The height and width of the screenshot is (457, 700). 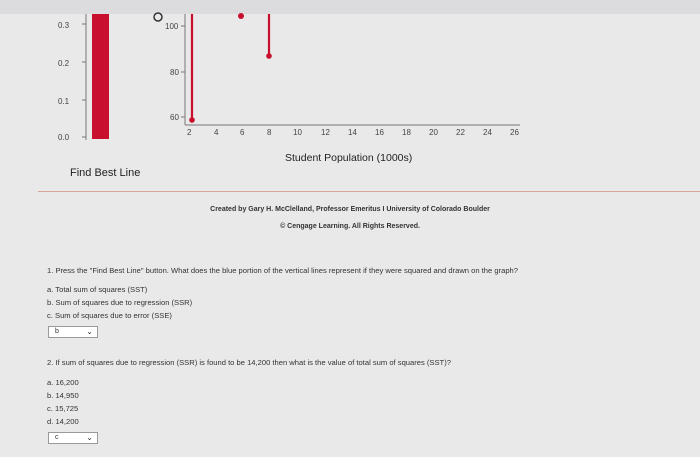 I want to click on x-tick: 6, so click(x=242, y=132).